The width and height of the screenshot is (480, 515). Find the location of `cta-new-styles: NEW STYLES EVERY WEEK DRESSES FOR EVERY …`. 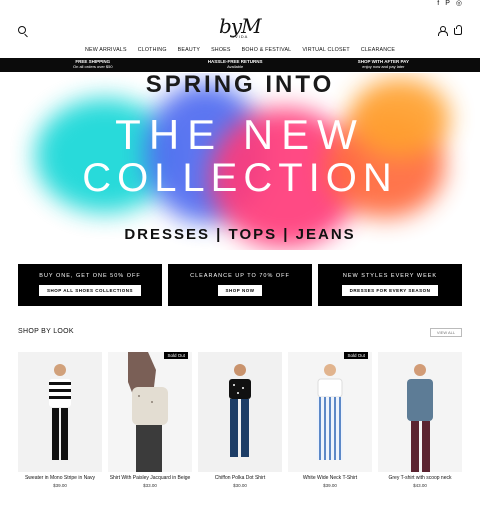

cta-new-styles: NEW STYLES EVERY WEEK DRESSES FOR EVERY … is located at coordinates (390, 285).